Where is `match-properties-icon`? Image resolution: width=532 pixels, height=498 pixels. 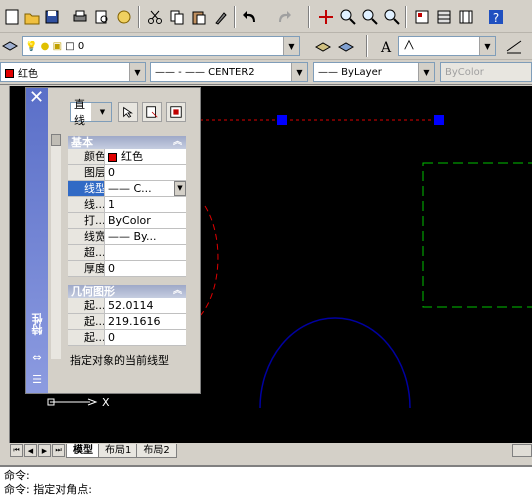 match-properties-icon is located at coordinates (221, 17).